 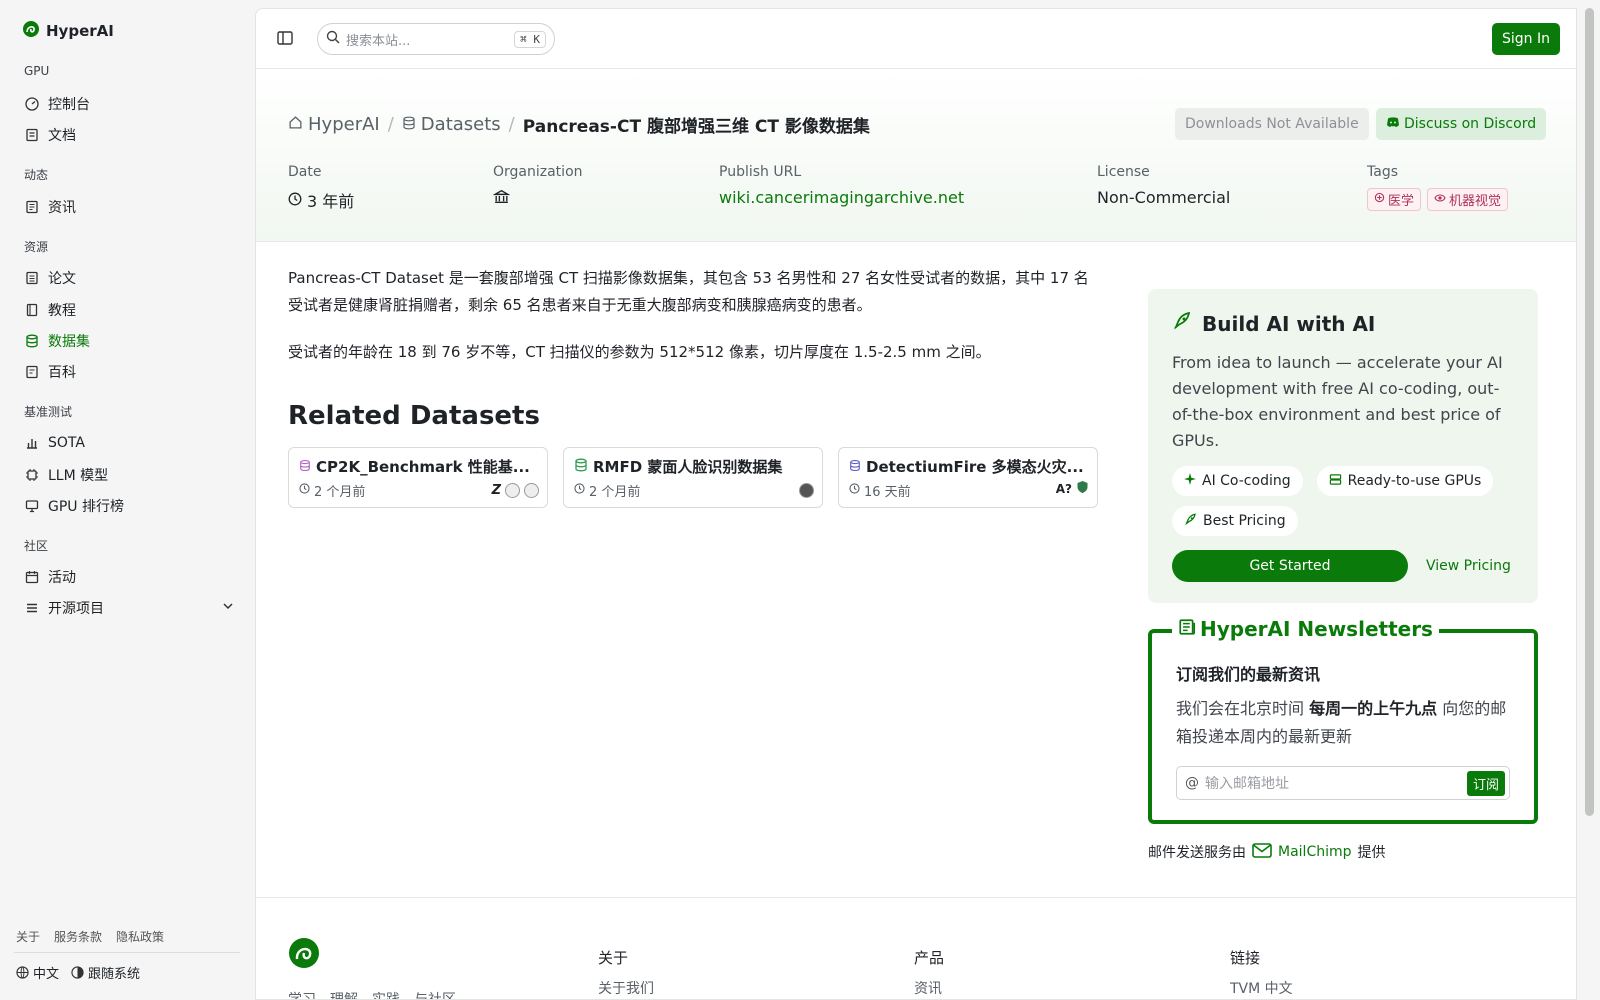 What do you see at coordinates (696, 127) in the screenshot?
I see `page-title: Pancreas-CT 腹部增强三维 CT 影像数据集` at bounding box center [696, 127].